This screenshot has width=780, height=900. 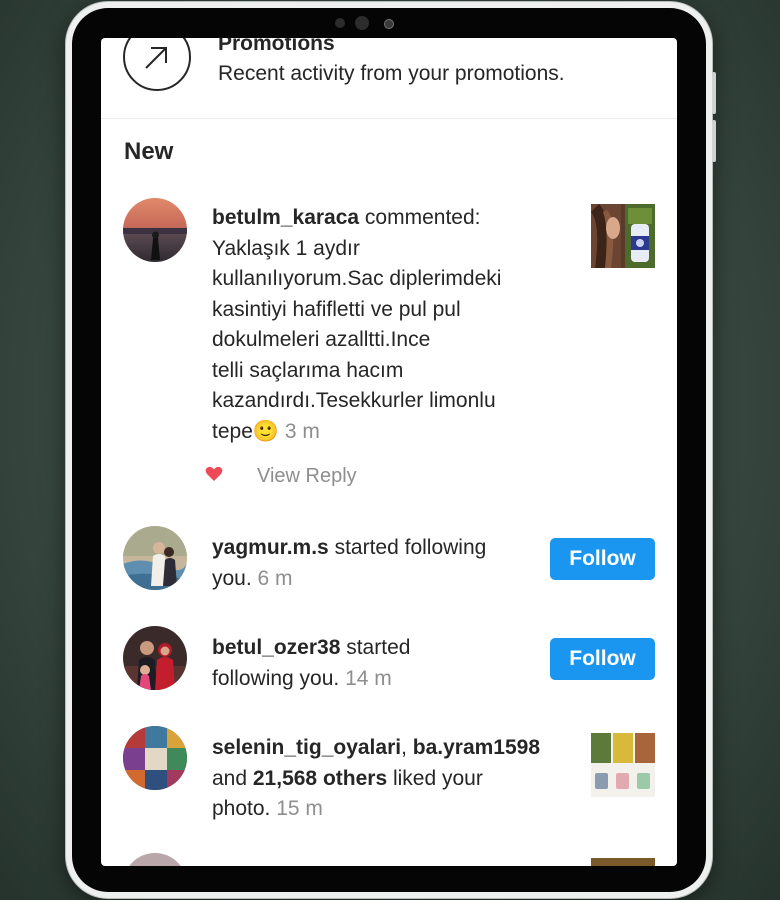 I want to click on notification-follow-text: betul_ozer38 started following you. 14 m, so click(x=311, y=663).